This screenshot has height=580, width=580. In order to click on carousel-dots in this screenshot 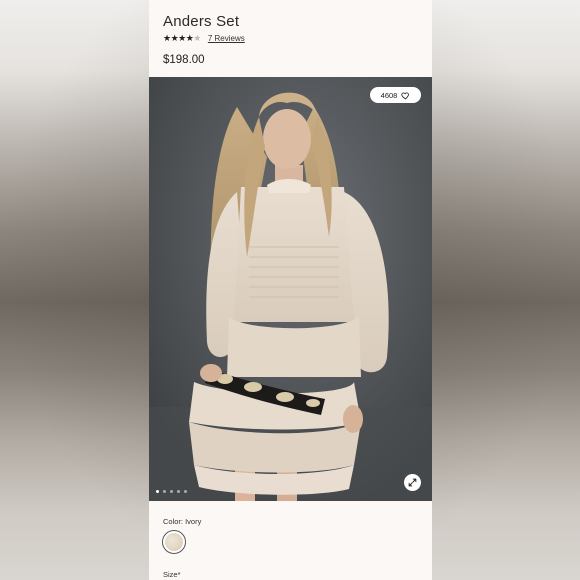, I will do `click(171, 491)`.